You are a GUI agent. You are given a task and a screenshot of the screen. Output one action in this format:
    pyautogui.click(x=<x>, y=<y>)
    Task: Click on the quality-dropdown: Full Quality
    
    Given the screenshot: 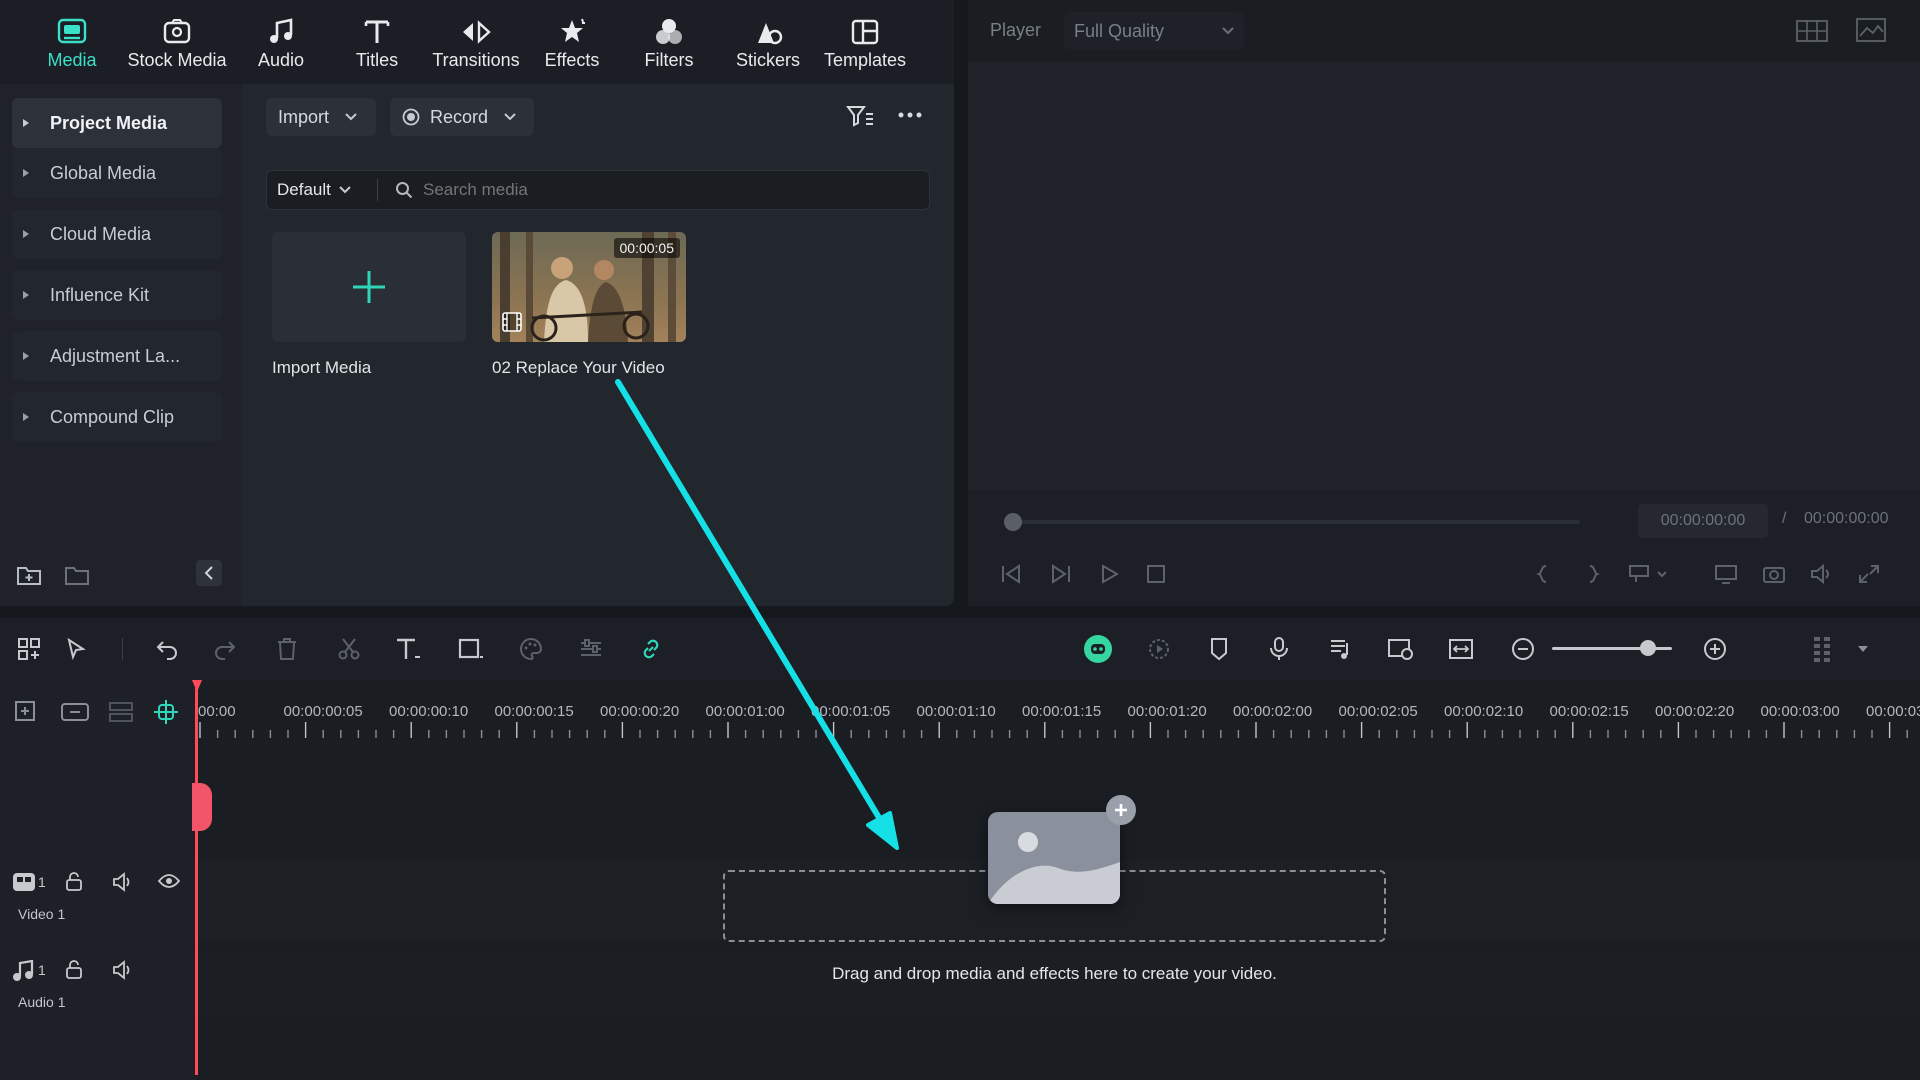 What is the action you would take?
    pyautogui.click(x=1154, y=31)
    